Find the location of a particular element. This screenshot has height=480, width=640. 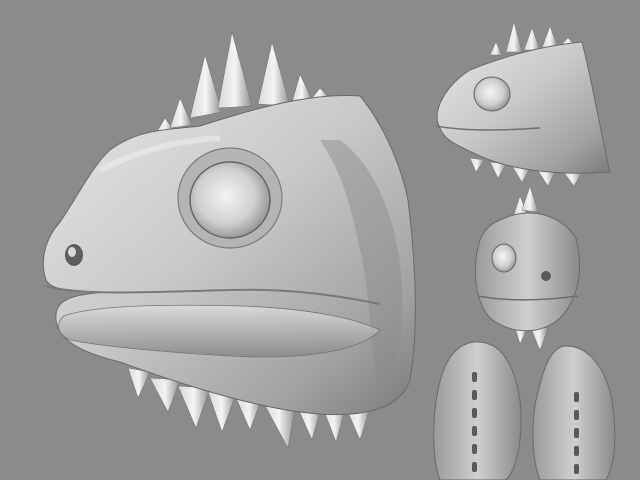

front-head-shape is located at coordinates (527, 272).